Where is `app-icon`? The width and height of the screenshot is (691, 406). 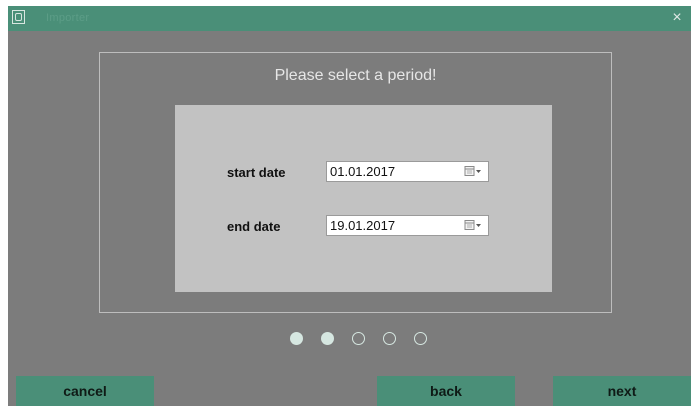 app-icon is located at coordinates (18, 17).